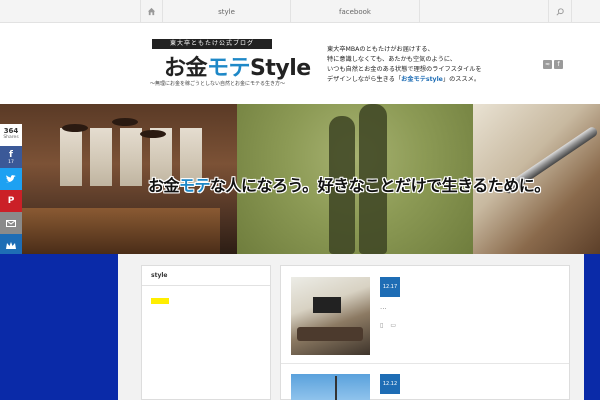 The width and height of the screenshot is (600, 400). I want to click on logo-title: お金モテStyle, so click(237, 66).